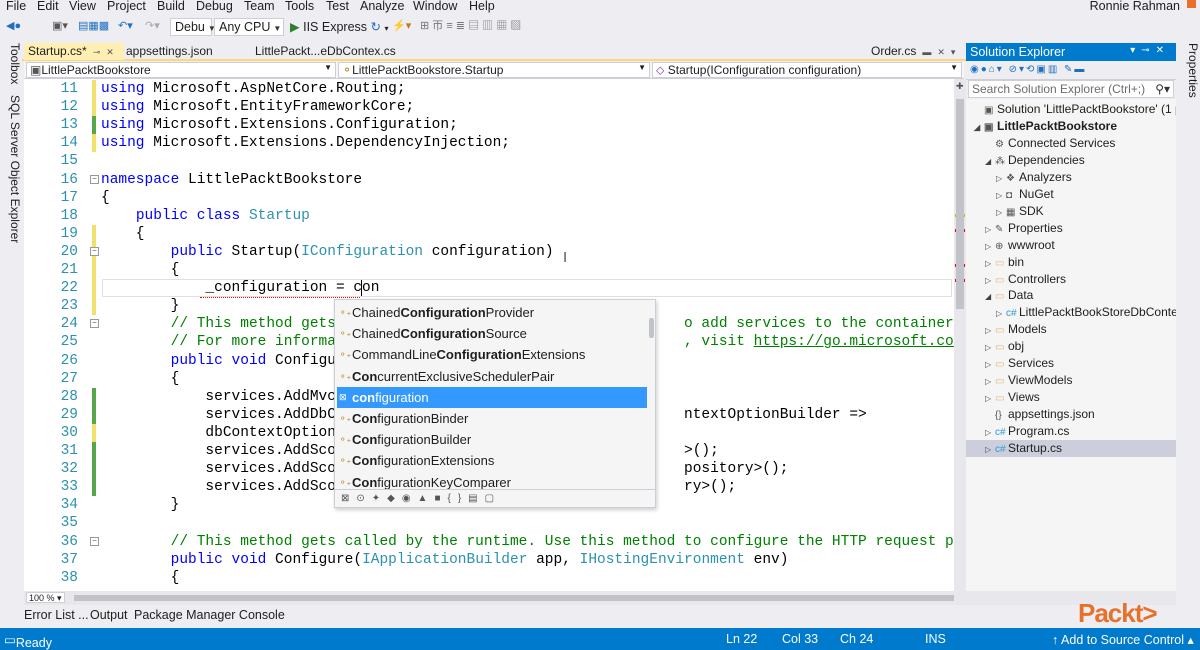 The height and width of the screenshot is (650, 1200). Describe the element at coordinates (482, 6) in the screenshot. I see `menu-help: Help` at that location.